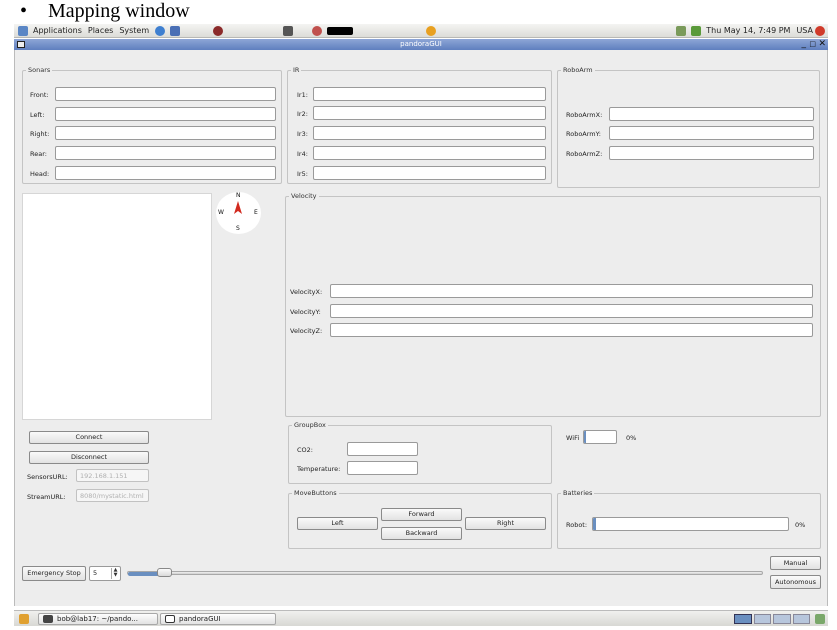 This screenshot has height=630, width=837. I want to click on spin-arrows-icon: ▲ ▼, so click(115, 573).